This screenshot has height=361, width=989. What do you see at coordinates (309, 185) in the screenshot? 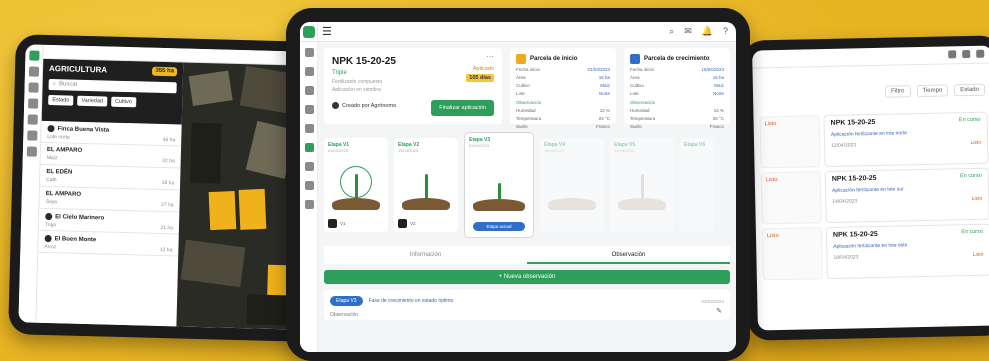
I see `box-icon` at bounding box center [309, 185].